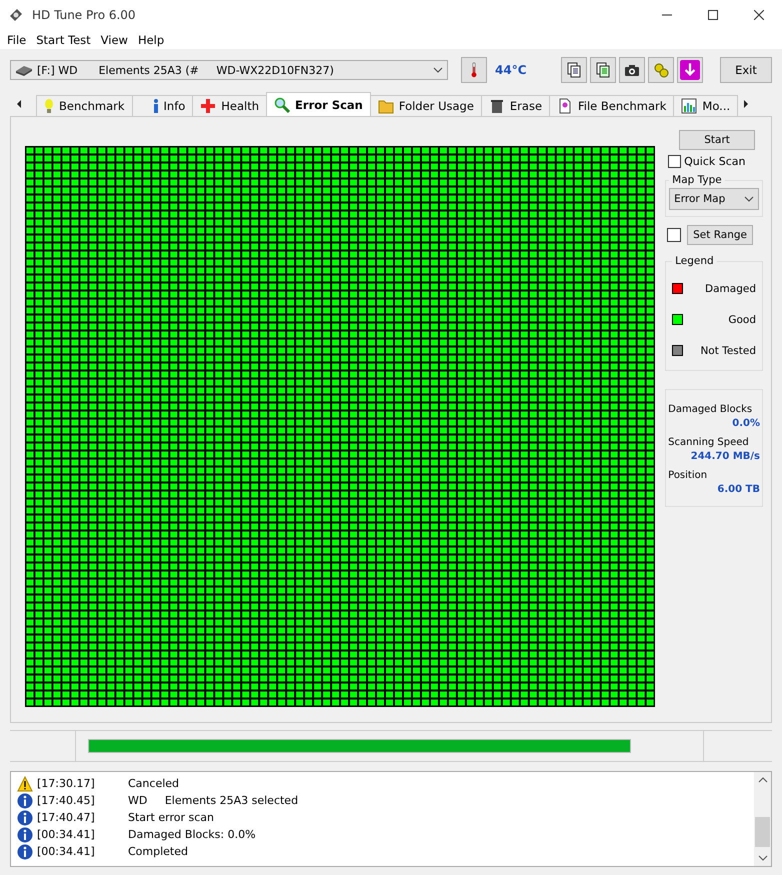 The width and height of the screenshot is (782, 875). I want to click on menu-item: Help, so click(151, 39).